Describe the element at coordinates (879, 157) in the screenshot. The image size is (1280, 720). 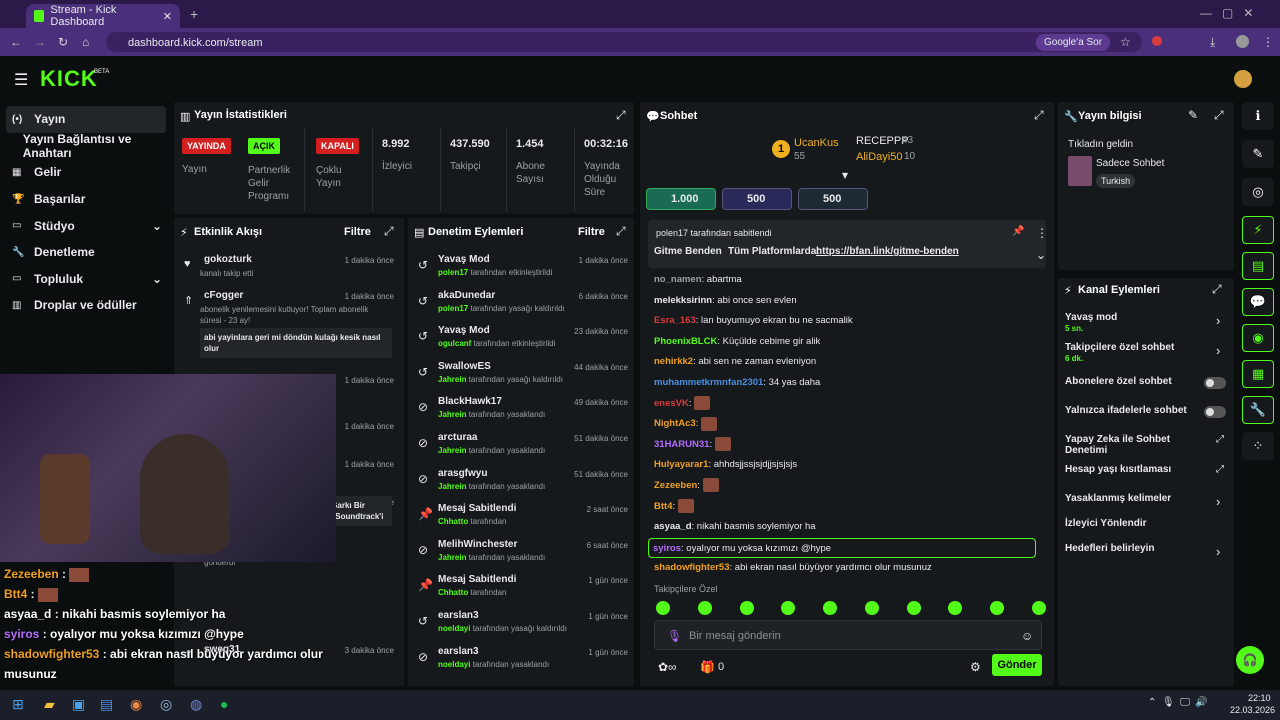
I see `gifter-3-name: AliDayi50` at that location.